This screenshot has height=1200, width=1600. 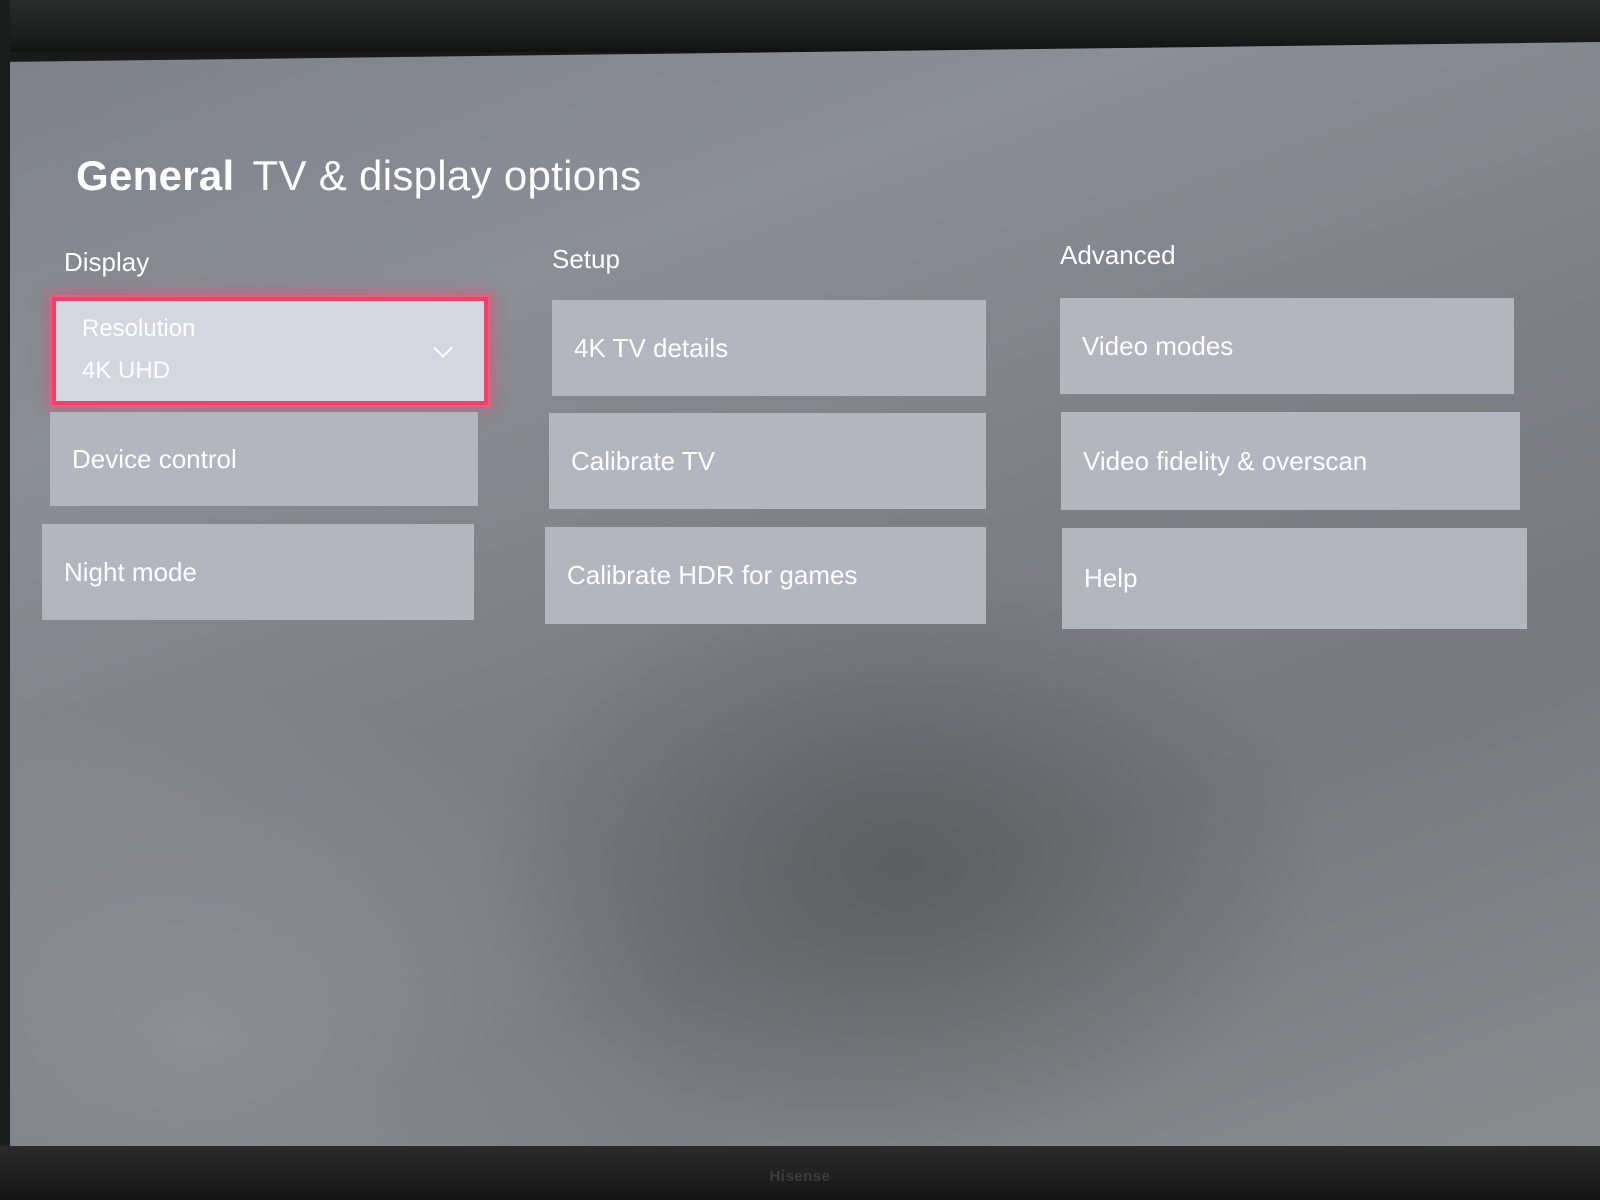 What do you see at coordinates (270, 351) in the screenshot?
I see `resolution-dropdown: Resolution 4K UHD` at bounding box center [270, 351].